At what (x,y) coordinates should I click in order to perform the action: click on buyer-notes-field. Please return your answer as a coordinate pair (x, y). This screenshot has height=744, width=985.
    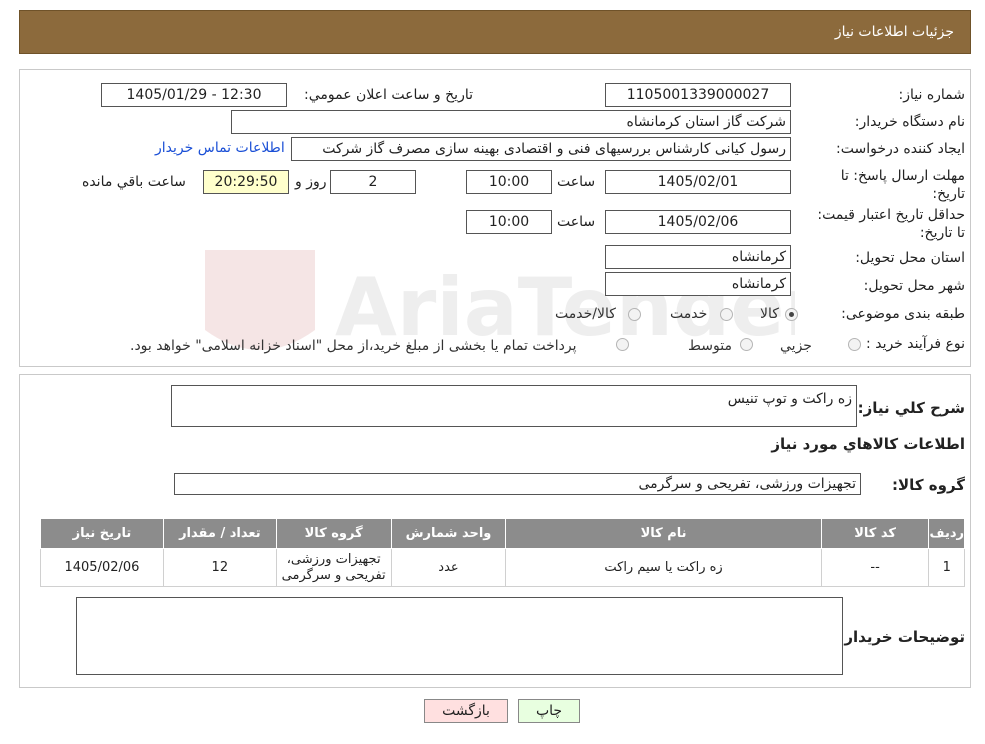
    Looking at the image, I should click on (459, 636).